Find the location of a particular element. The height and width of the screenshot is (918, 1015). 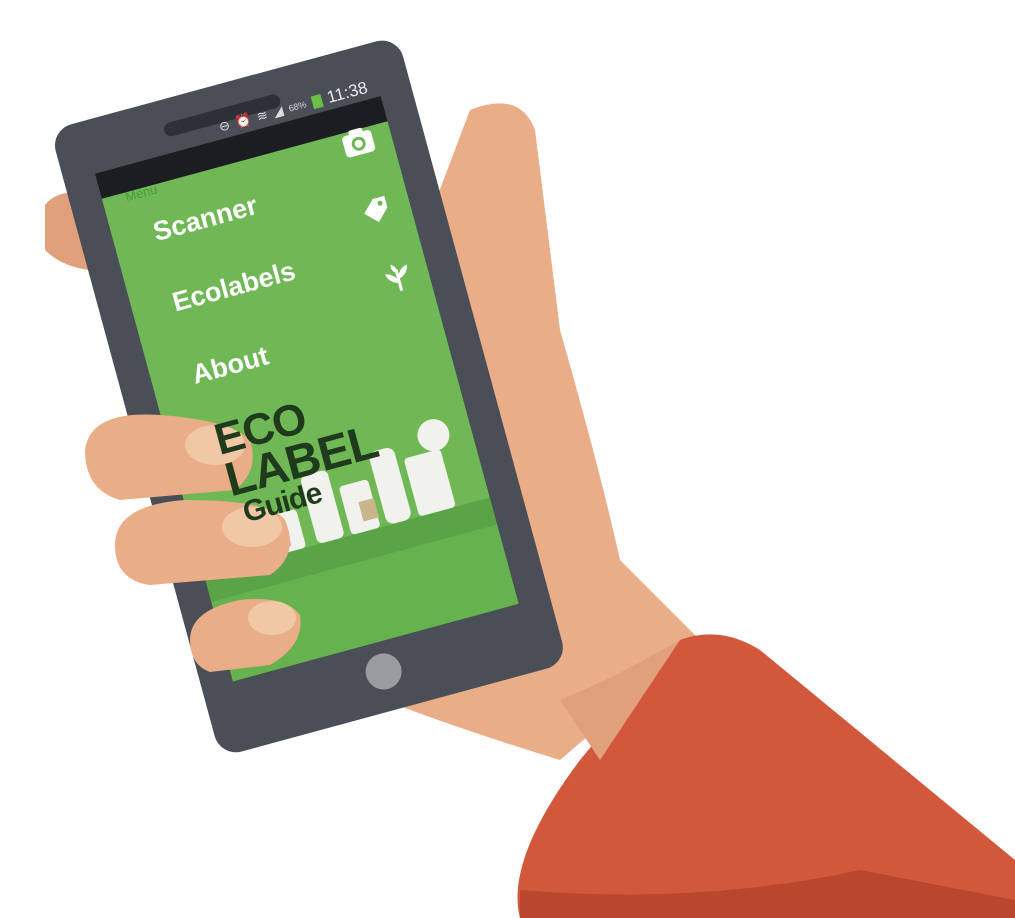

vibrate-icon: ⊖ is located at coordinates (224, 126).